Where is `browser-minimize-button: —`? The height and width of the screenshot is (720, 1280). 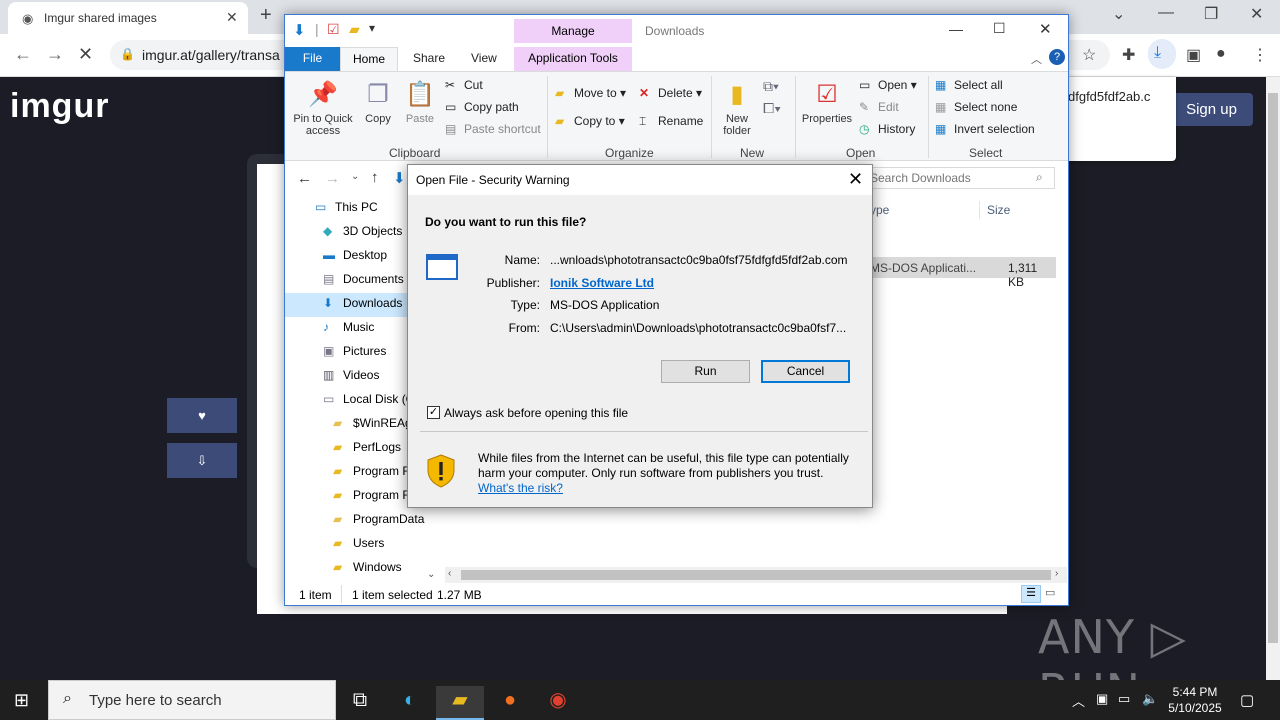
browser-minimize-button: — is located at coordinates (1166, 13).